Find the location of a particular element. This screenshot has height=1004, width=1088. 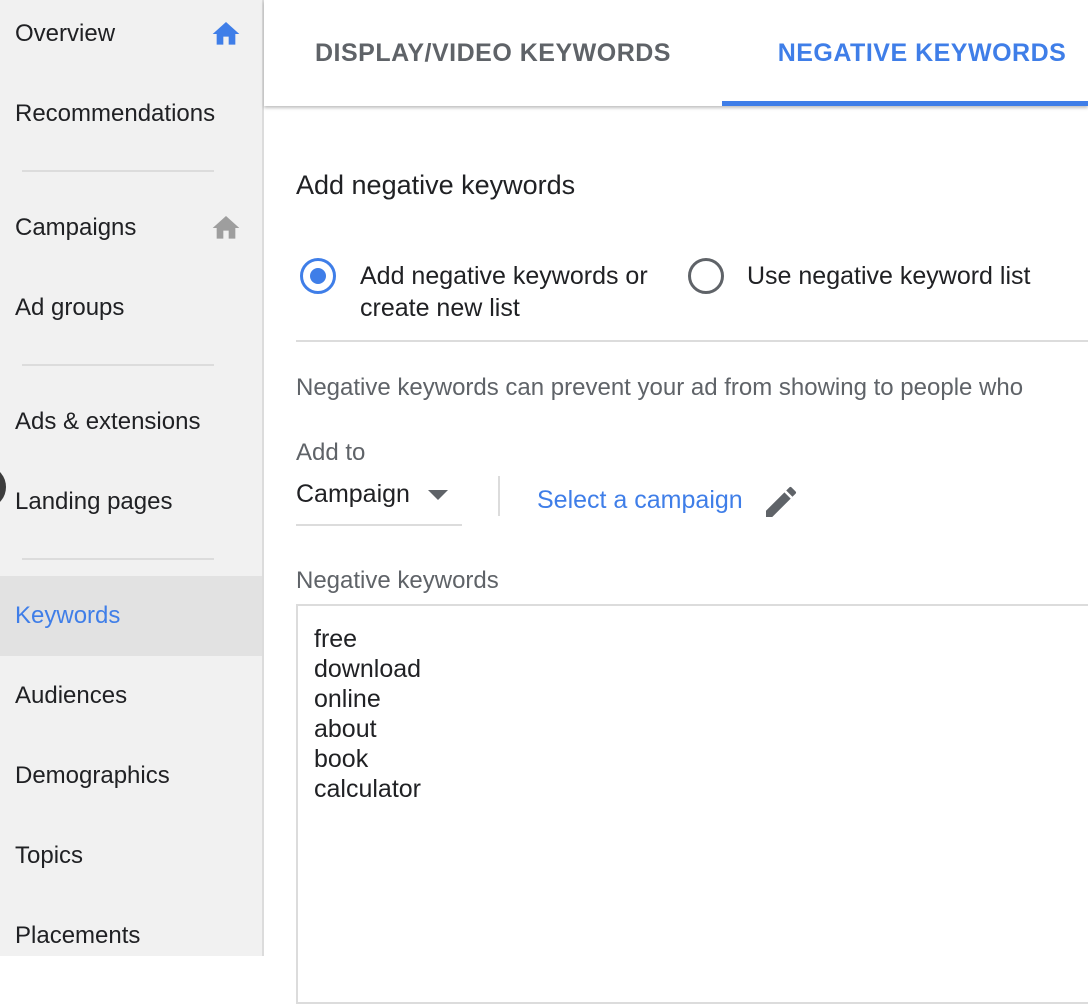

sidebar-item-overview: Overview is located at coordinates (131, 37).